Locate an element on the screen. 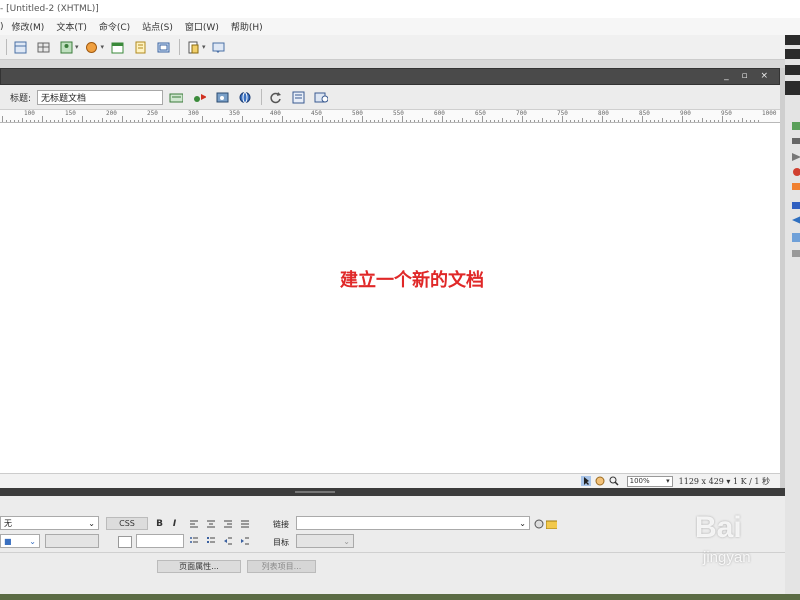  panel-icons is located at coordinates (793, 200).